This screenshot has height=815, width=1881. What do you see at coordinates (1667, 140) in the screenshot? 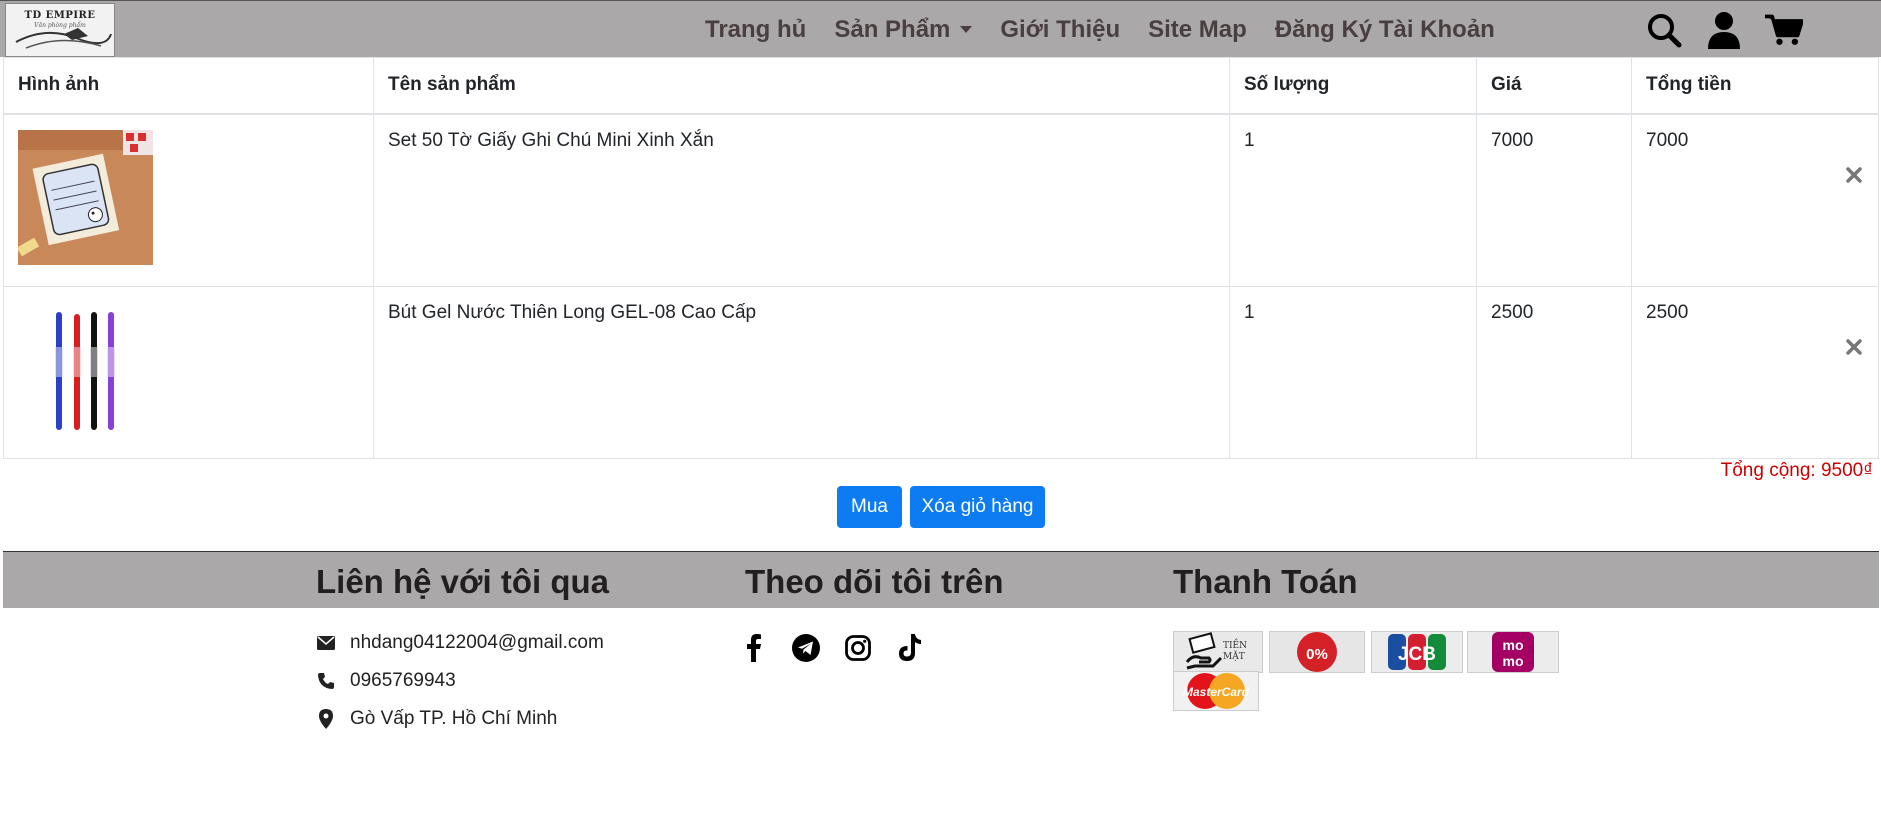
I see `row-total: 7000` at bounding box center [1667, 140].